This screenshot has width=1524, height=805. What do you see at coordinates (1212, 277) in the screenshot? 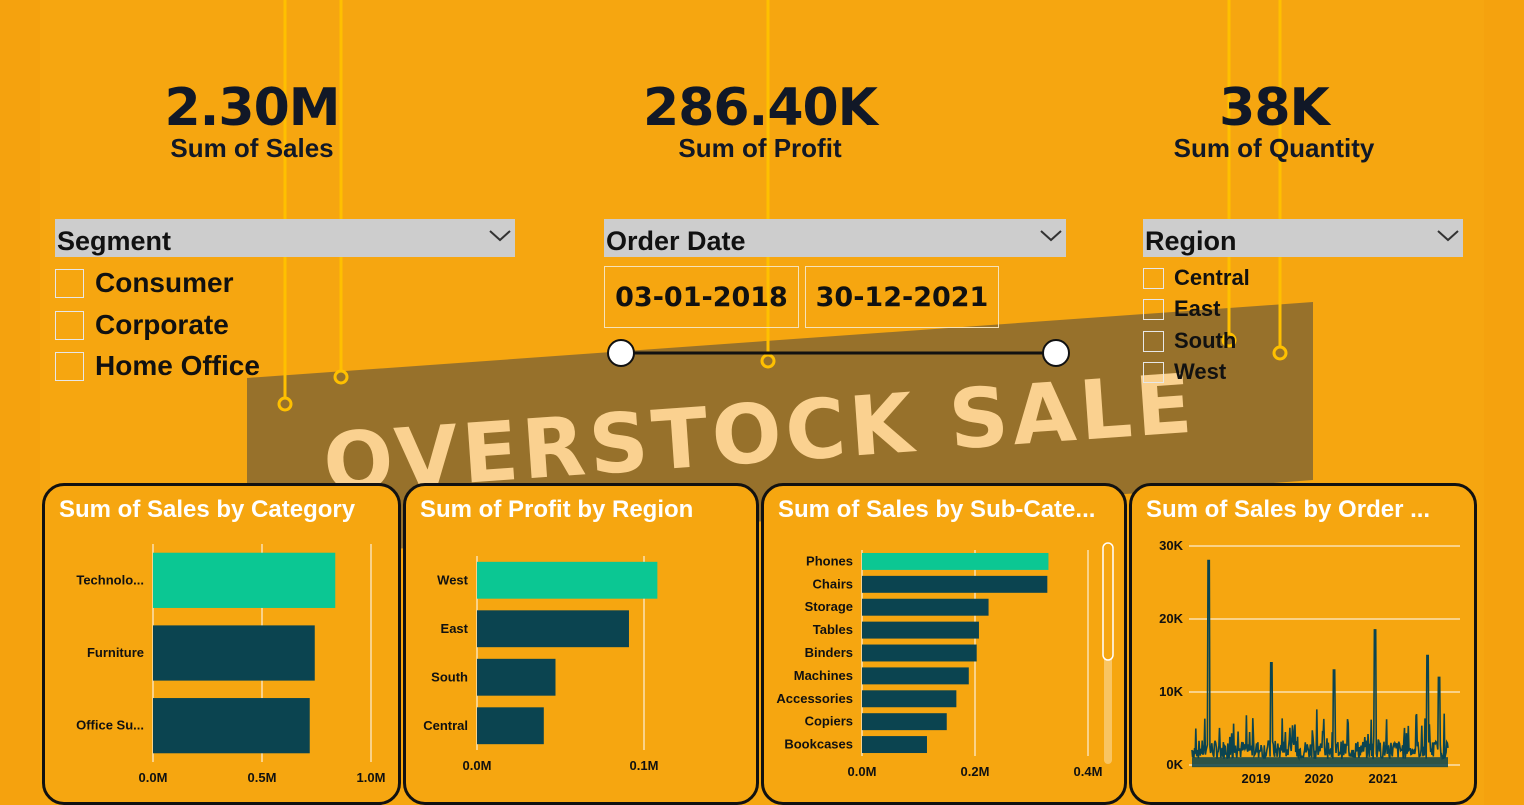
I see `region-option-label: Central` at bounding box center [1212, 277].